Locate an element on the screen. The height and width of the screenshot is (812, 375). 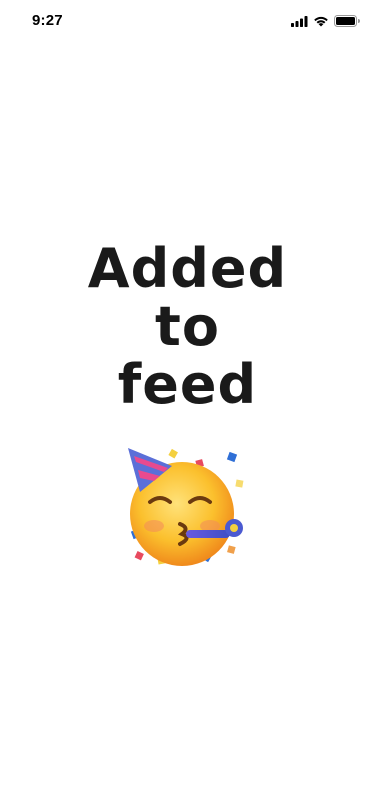
headline-line-3: feed is located at coordinates (187, 384).